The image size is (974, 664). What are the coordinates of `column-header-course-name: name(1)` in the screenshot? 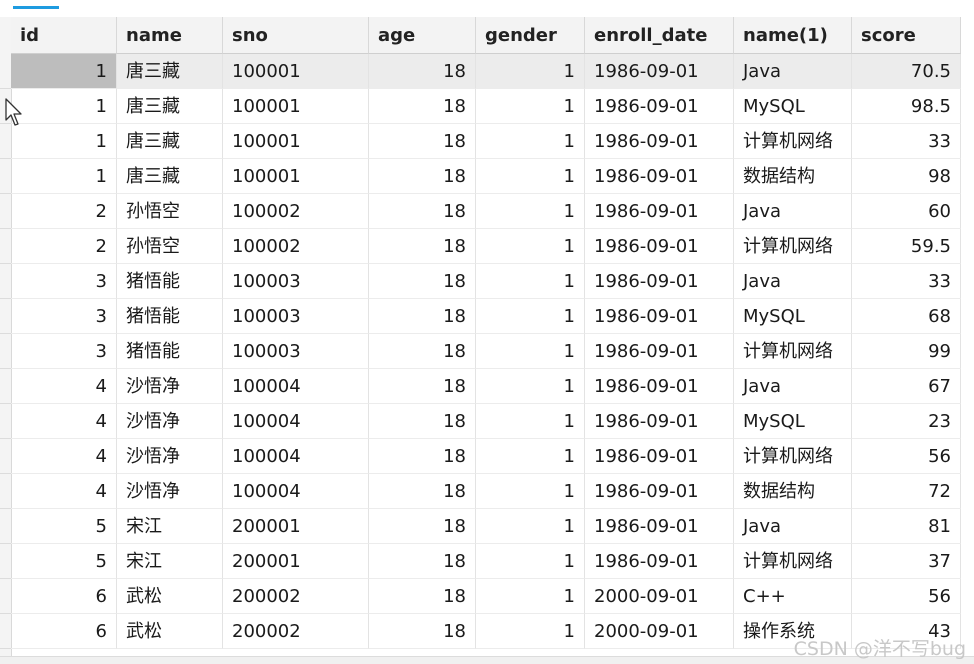 It's located at (793, 35).